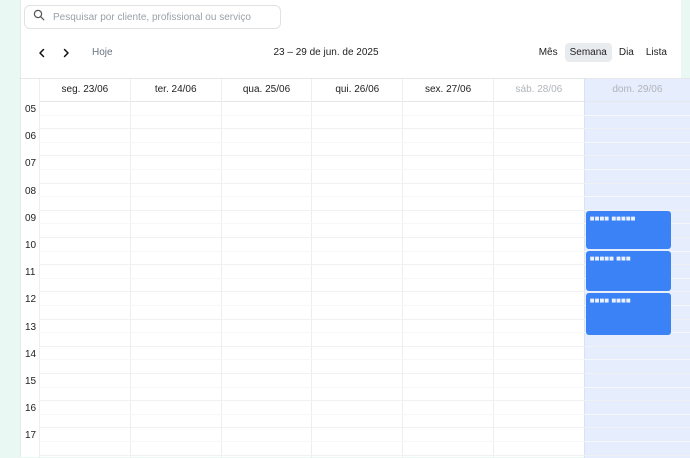 The height and width of the screenshot is (458, 690). I want to click on calendar-event: ■■■■ ■■■■, so click(628, 314).